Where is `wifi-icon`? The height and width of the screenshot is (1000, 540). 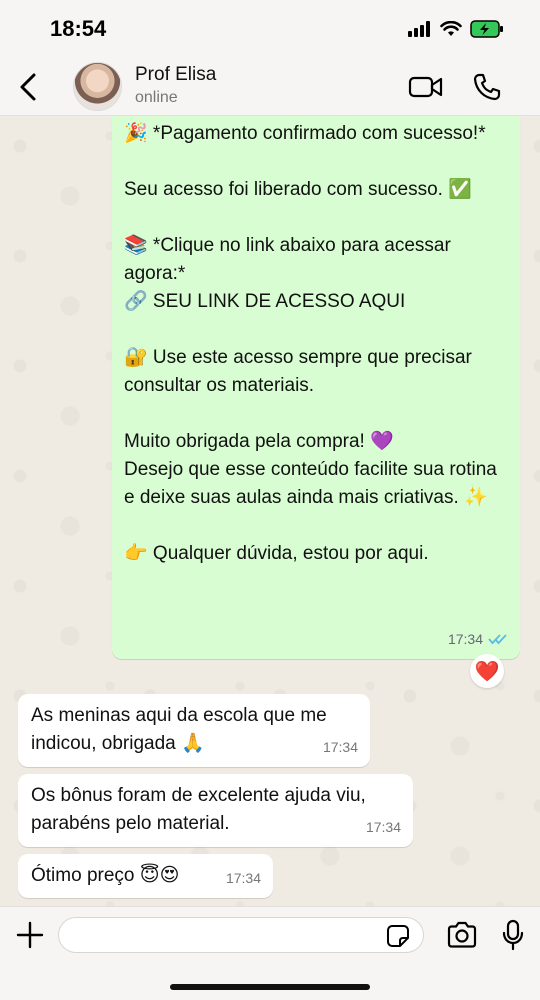
wifi-icon is located at coordinates (451, 28).